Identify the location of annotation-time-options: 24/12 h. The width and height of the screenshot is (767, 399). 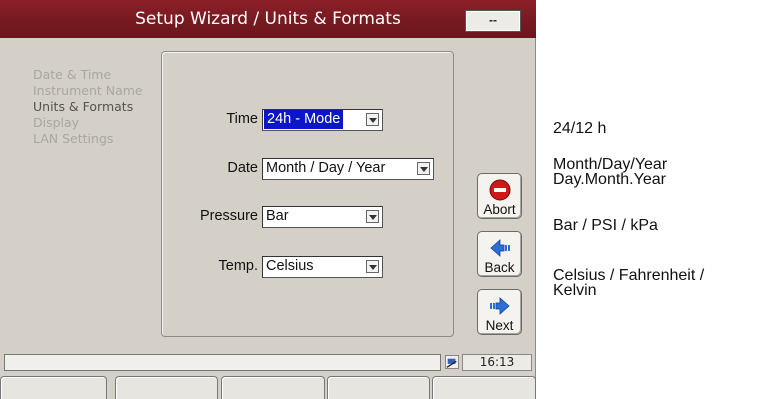
(580, 128).